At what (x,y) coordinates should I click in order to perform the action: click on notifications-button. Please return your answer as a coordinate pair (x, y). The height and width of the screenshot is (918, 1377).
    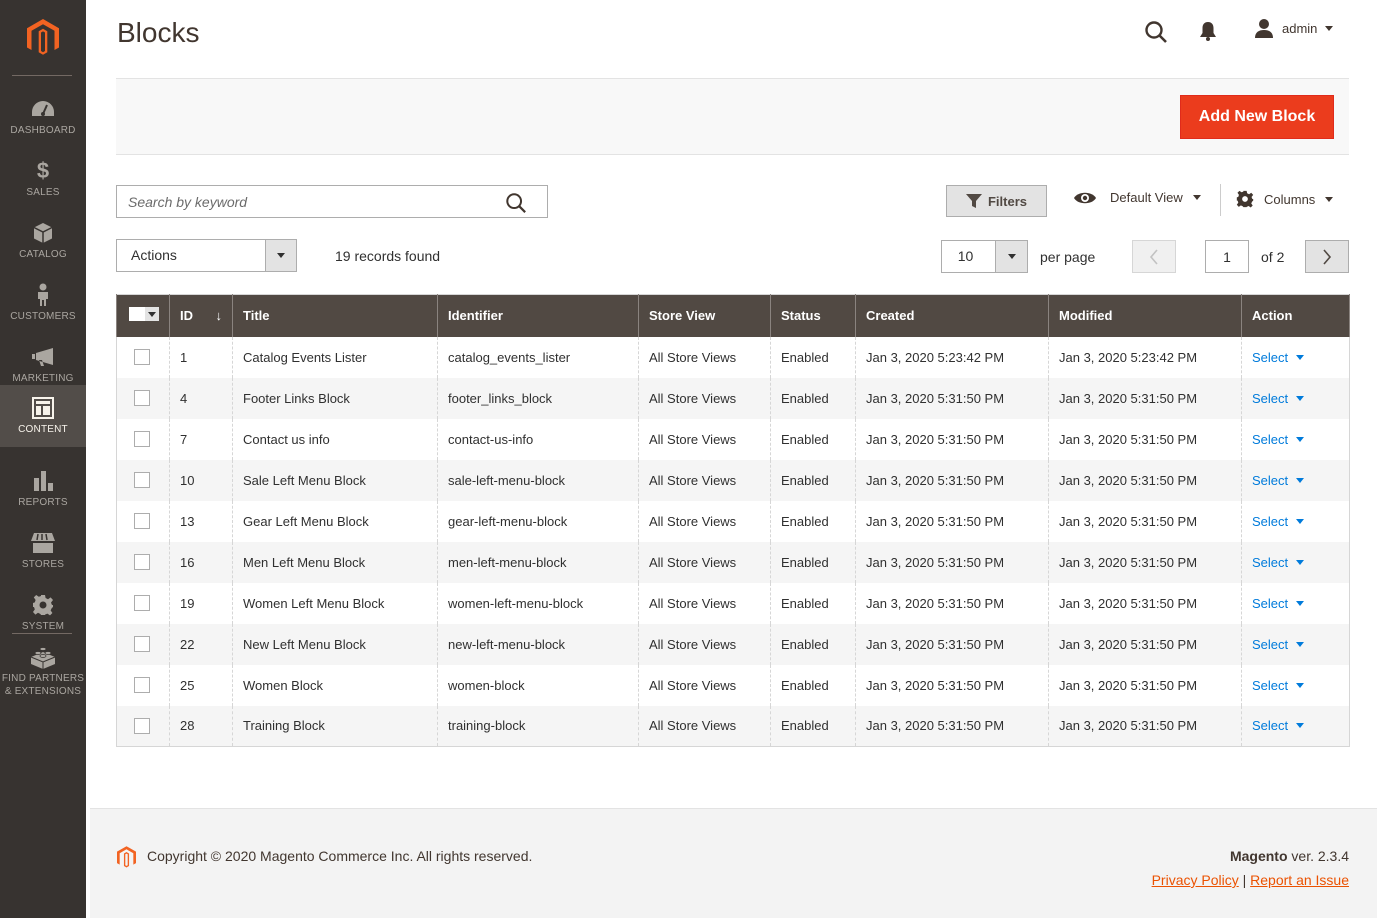
    Looking at the image, I should click on (1208, 33).